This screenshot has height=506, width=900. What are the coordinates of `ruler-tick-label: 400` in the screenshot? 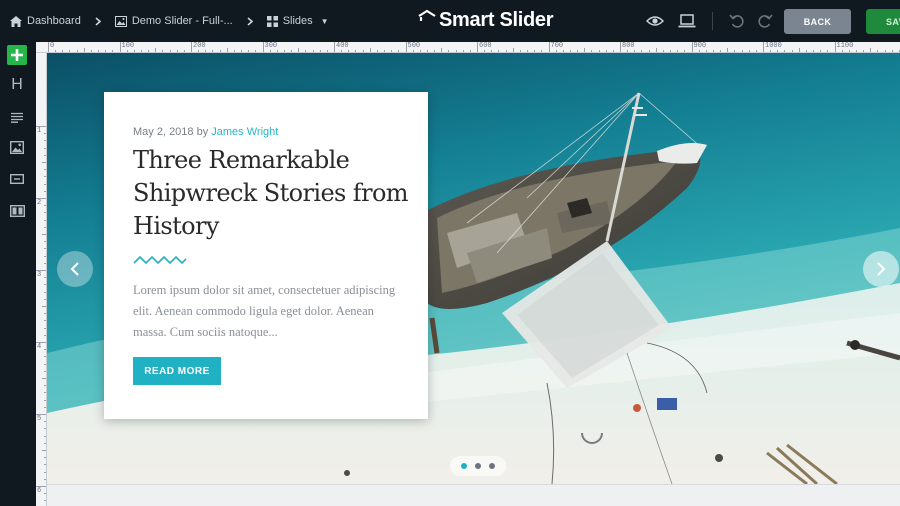 It's located at (342, 46).